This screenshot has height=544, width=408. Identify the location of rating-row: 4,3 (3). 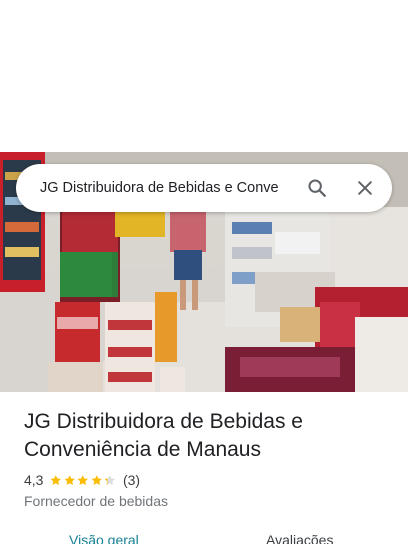
(82, 480).